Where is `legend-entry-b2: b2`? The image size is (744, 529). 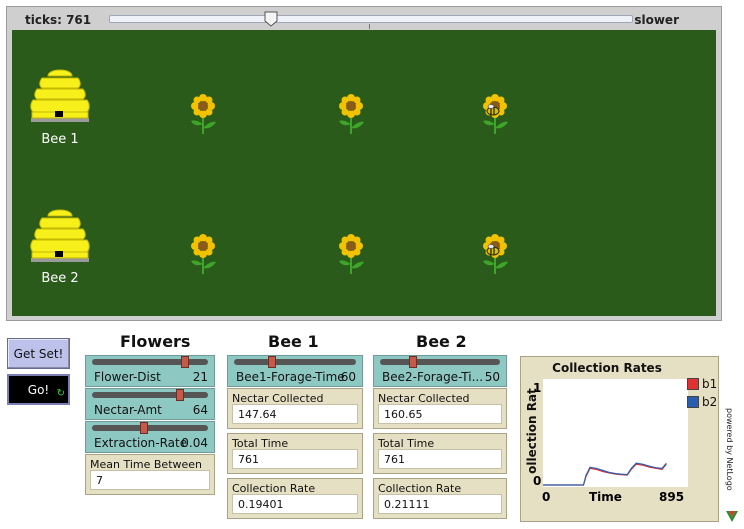 legend-entry-b2: b2 is located at coordinates (702, 402).